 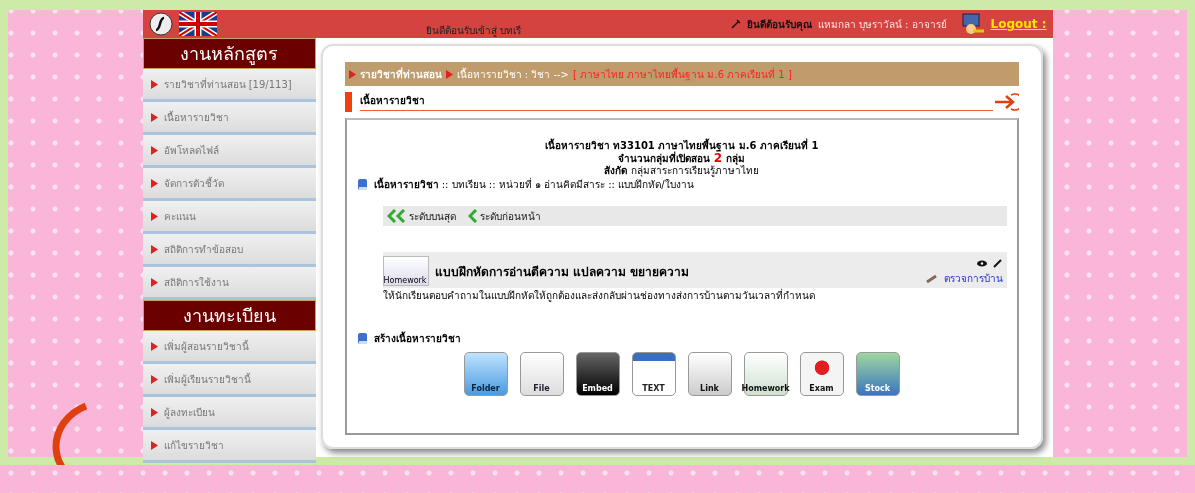 What do you see at coordinates (229, 347) in the screenshot?
I see `sidebar-item: เพิ่มผู้สอนรายวิชานี้` at bounding box center [229, 347].